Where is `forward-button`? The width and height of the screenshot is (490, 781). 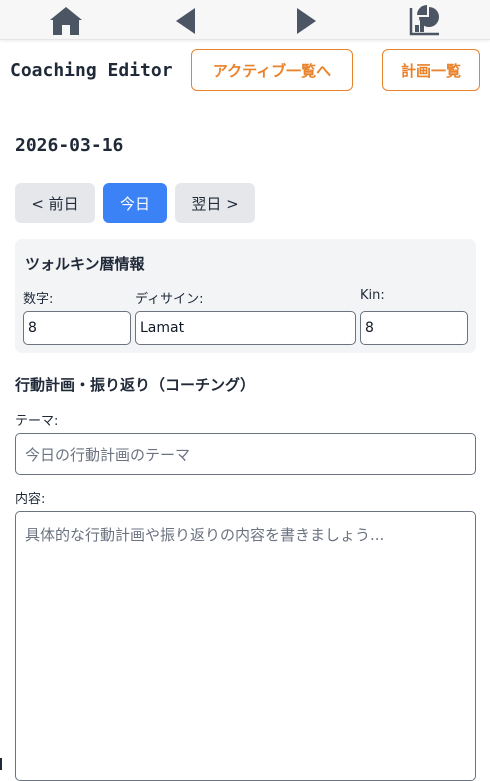 forward-button is located at coordinates (306, 21).